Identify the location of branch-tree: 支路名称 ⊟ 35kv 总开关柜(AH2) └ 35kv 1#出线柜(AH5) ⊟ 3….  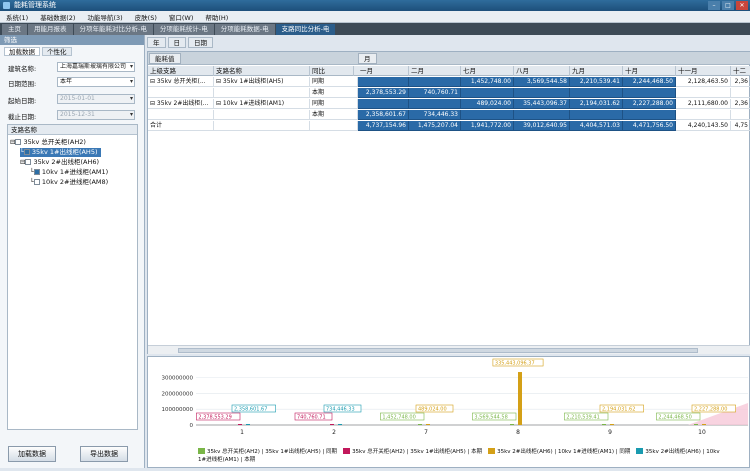
(72, 277).